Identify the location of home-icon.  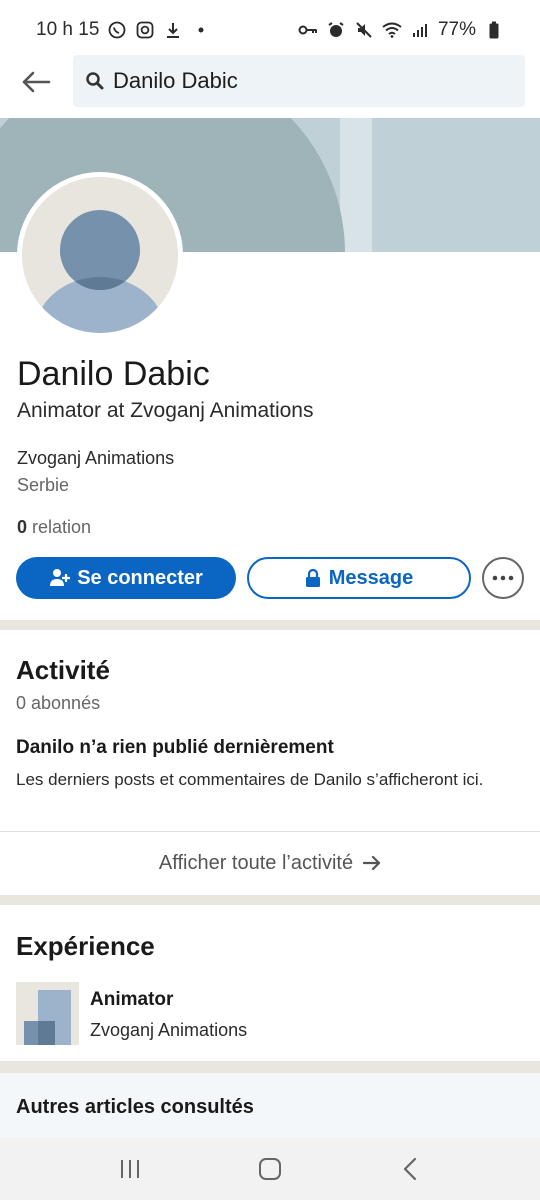
(270, 1169).